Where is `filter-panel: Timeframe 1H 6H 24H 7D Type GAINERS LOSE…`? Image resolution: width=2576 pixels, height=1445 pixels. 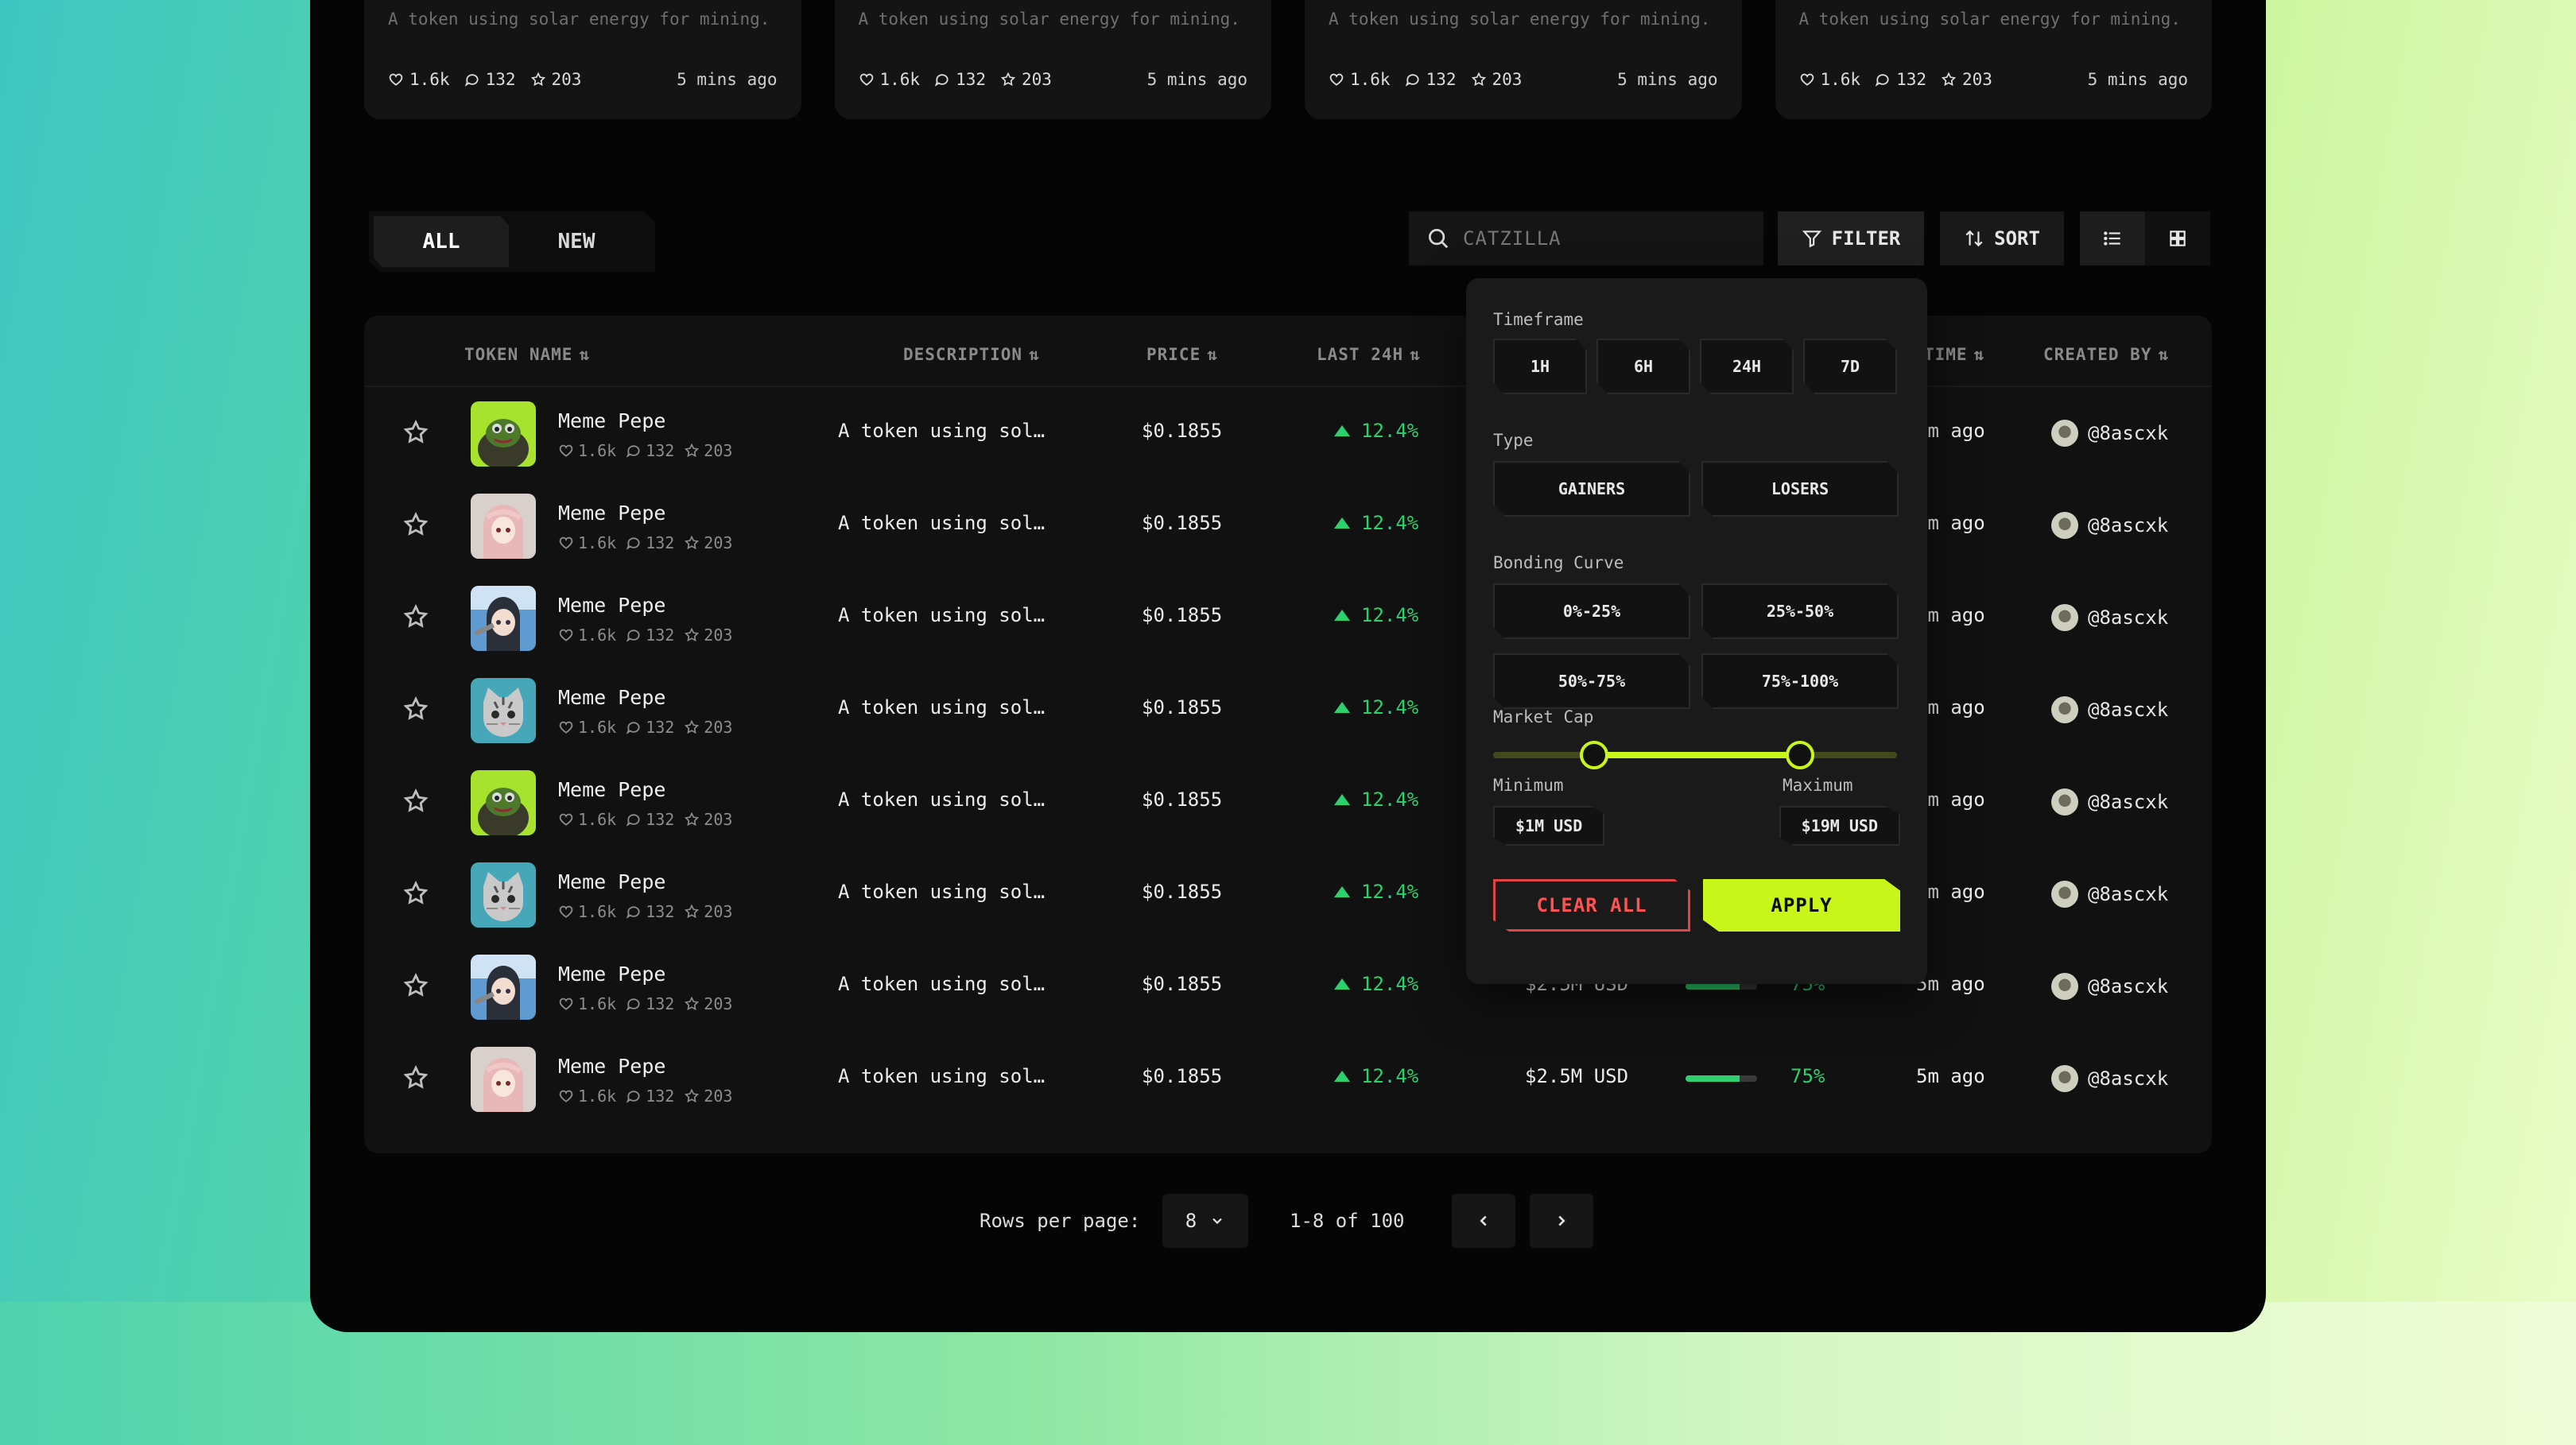 filter-panel: Timeframe 1H 6H 24H 7D Type GAINERS LOSE… is located at coordinates (1696, 631).